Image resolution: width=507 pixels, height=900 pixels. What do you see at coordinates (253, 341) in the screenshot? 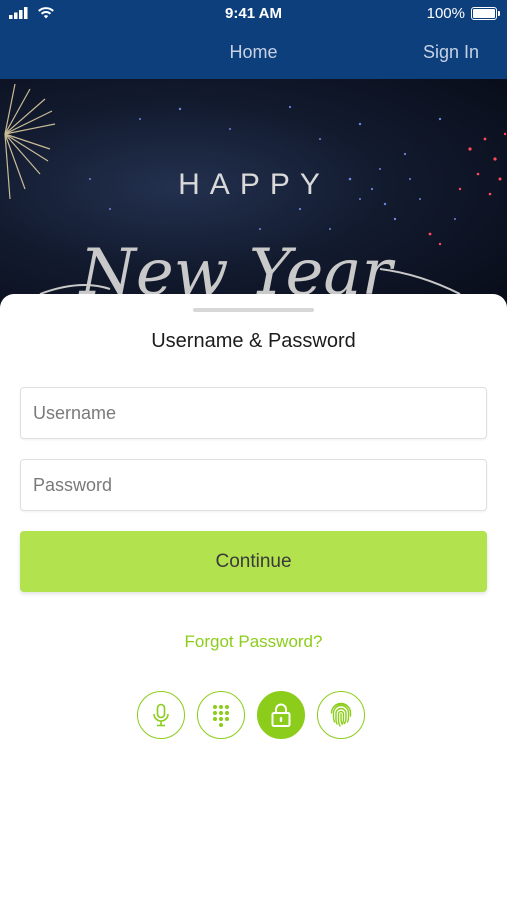
I see `login-title: Username & Password` at bounding box center [253, 341].